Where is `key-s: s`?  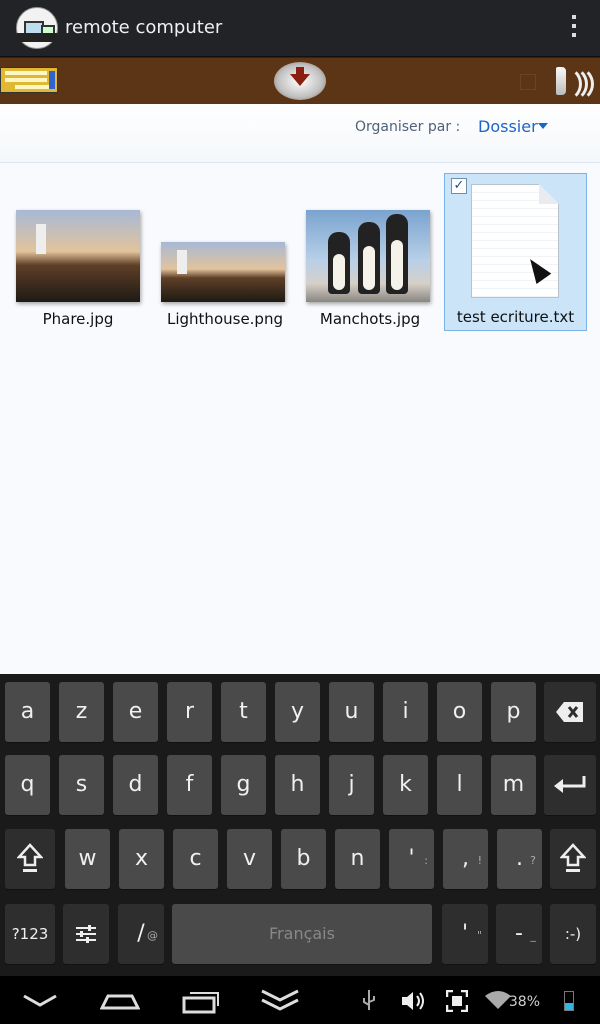 key-s: s is located at coordinates (81, 785).